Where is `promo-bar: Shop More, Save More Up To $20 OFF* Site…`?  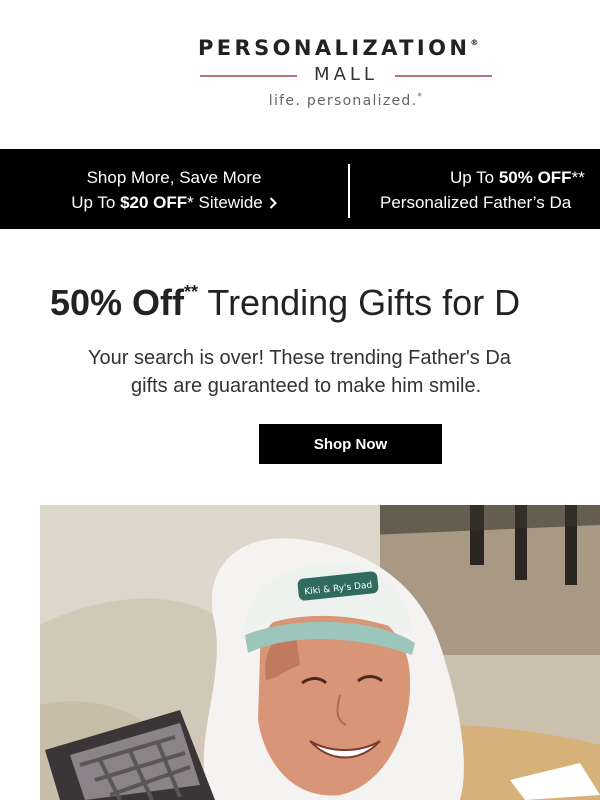 promo-bar: Shop More, Save More Up To $20 OFF* Site… is located at coordinates (300, 189).